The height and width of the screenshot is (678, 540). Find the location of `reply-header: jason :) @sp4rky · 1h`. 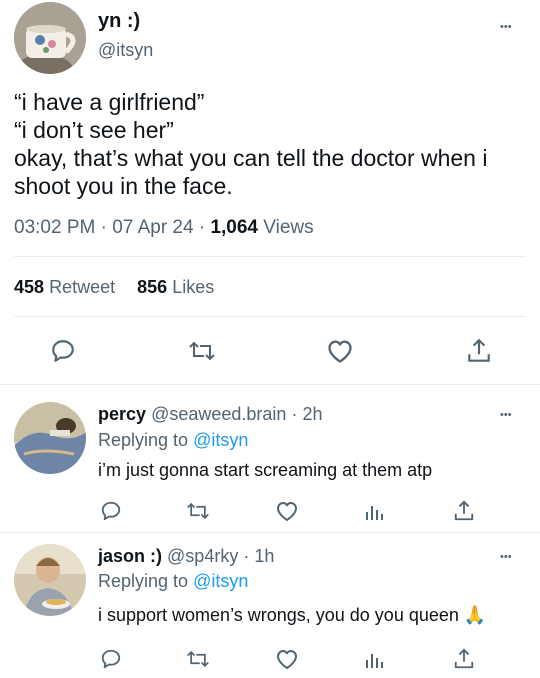

reply-header: jason :) @sp4rky · 1h is located at coordinates (186, 556).